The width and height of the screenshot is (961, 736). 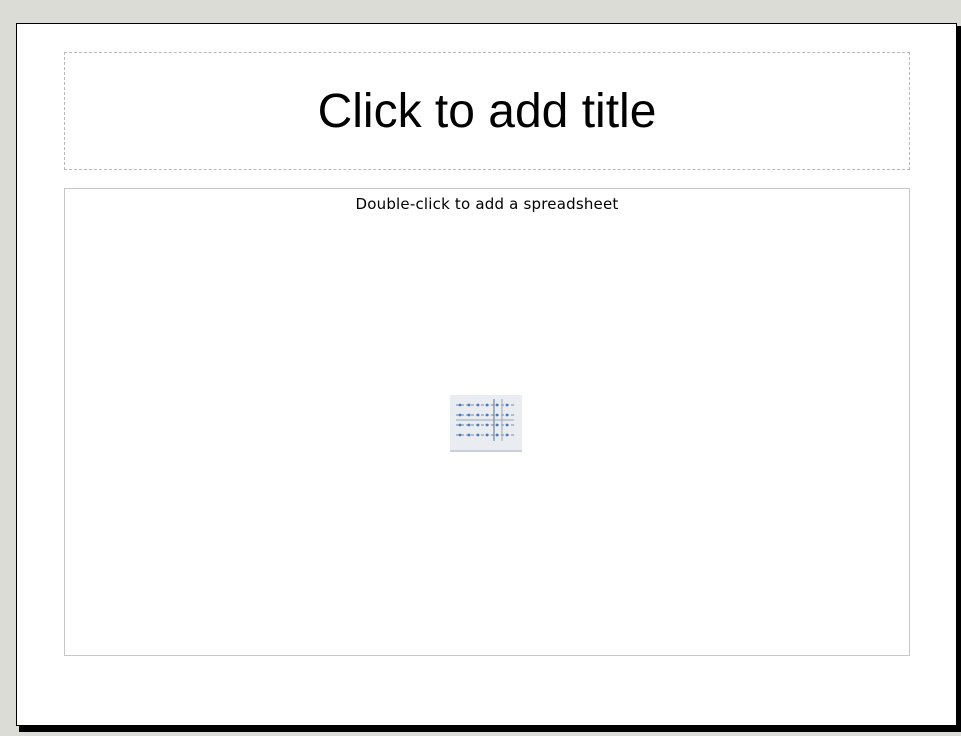 What do you see at coordinates (487, 204) in the screenshot?
I see `spreadsheet-placeholder-label: Double-click to add a spreadsheet` at bounding box center [487, 204].